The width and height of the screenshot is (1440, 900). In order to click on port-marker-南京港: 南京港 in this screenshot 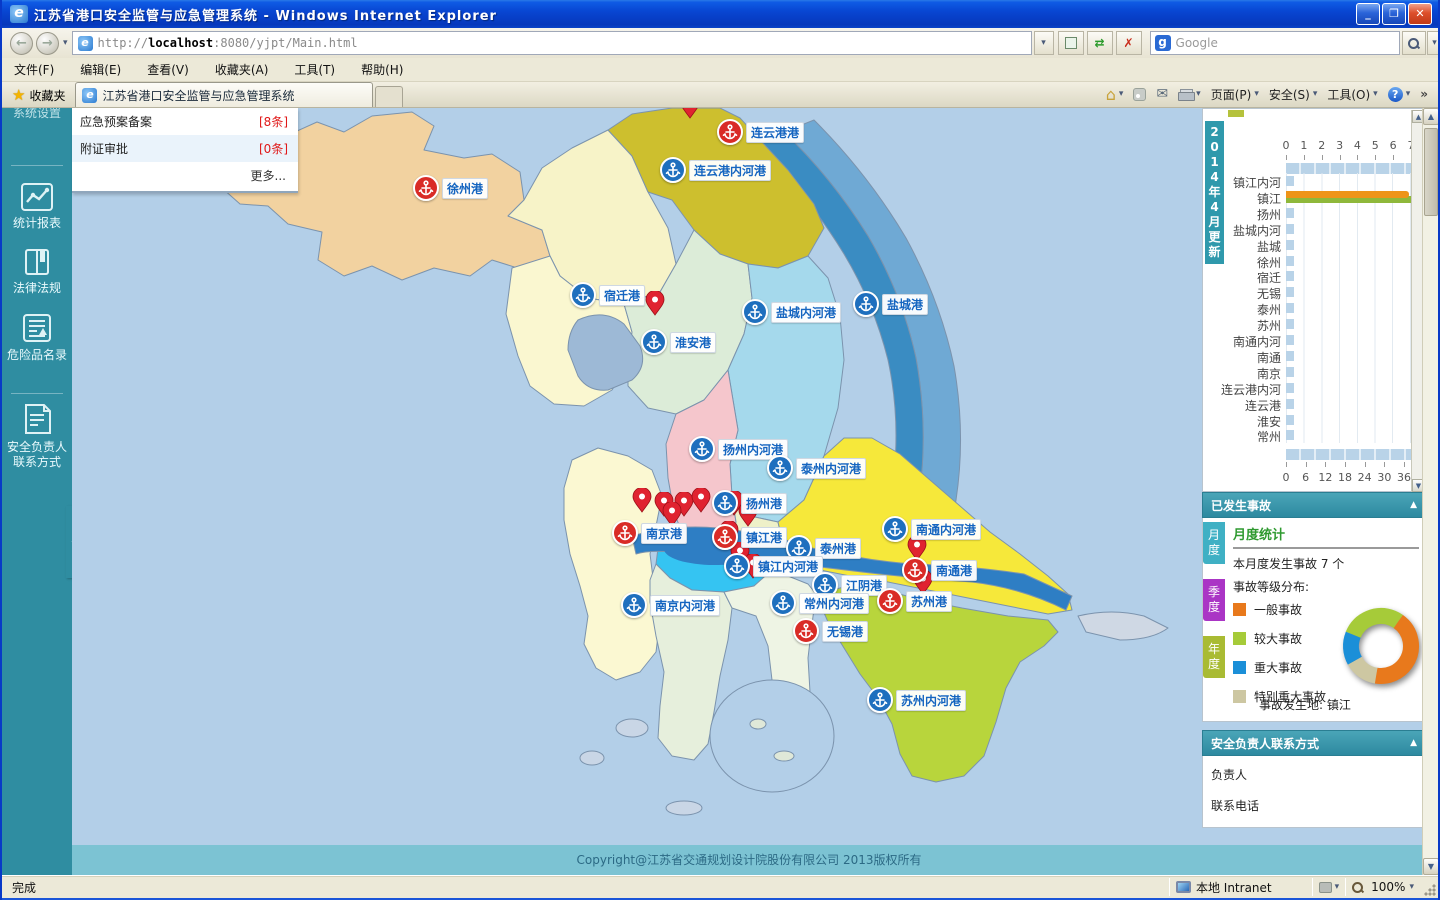, I will do `click(650, 533)`.